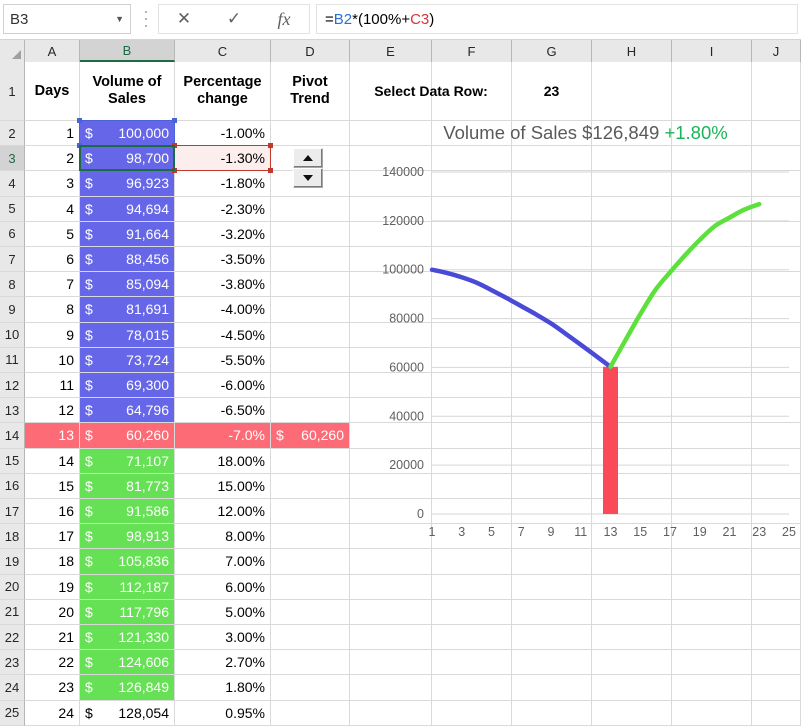 This screenshot has height=726, width=801. Describe the element at coordinates (52, 285) in the screenshot. I see `cell-A8: 7` at that location.